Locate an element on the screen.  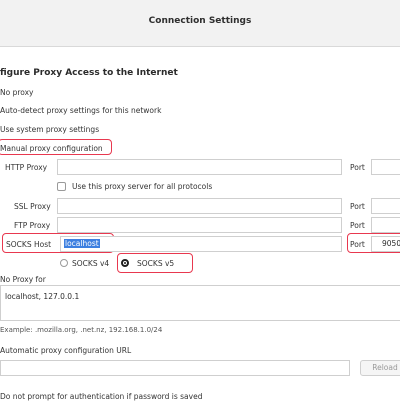
no-proxy-for-textarea: localhost, 127.0.0.1 is located at coordinates (200, 303).